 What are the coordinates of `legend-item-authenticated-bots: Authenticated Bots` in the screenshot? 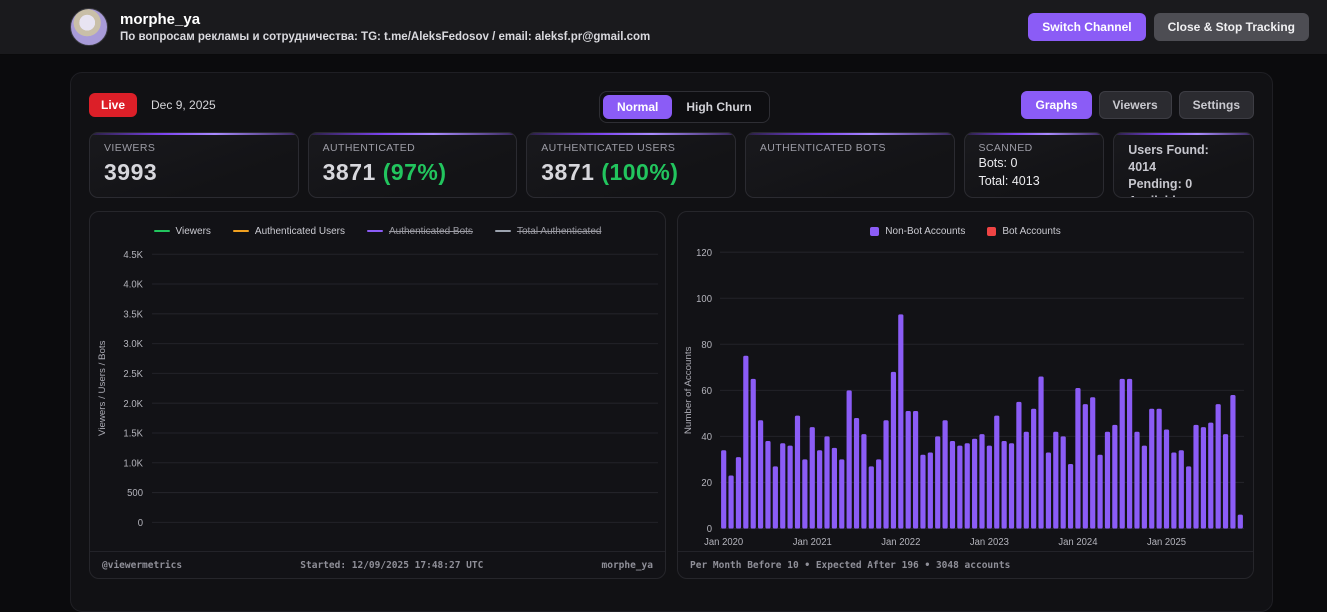 It's located at (419, 231).